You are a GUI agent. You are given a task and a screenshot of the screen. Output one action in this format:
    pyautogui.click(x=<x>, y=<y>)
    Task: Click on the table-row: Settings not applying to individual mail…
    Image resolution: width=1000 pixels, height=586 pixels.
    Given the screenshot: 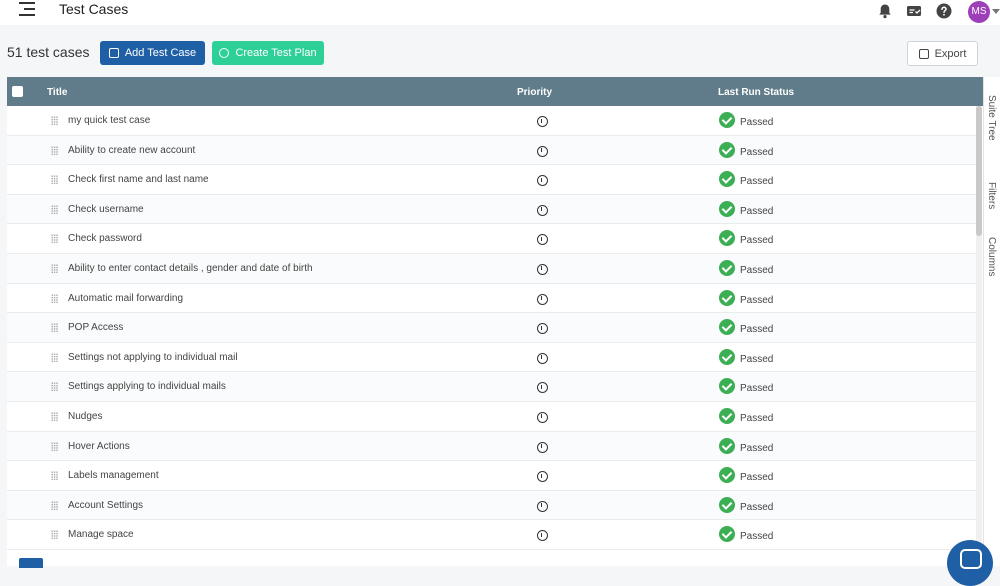 What is the action you would take?
    pyautogui.click(x=492, y=358)
    